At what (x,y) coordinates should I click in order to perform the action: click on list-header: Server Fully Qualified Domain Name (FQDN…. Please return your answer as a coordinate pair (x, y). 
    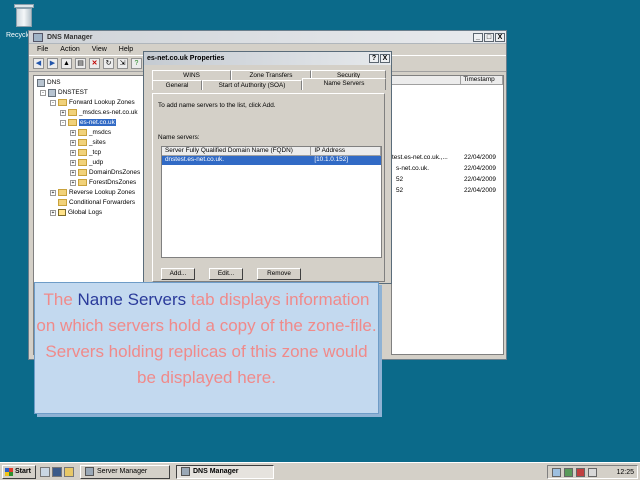
    Looking at the image, I should click on (271, 151).